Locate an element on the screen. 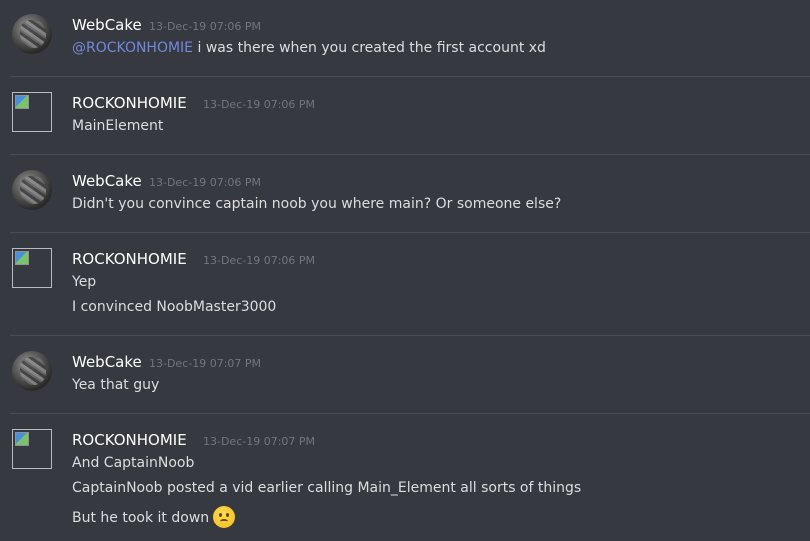  message-line: MainElement is located at coordinates (118, 126).